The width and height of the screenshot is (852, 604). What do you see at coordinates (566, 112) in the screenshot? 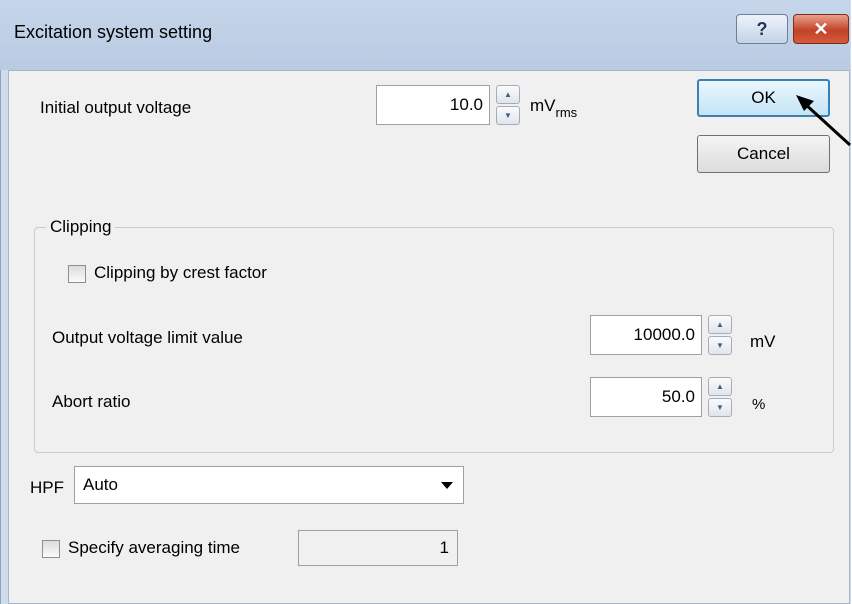
I see `unit-sub: rms` at bounding box center [566, 112].